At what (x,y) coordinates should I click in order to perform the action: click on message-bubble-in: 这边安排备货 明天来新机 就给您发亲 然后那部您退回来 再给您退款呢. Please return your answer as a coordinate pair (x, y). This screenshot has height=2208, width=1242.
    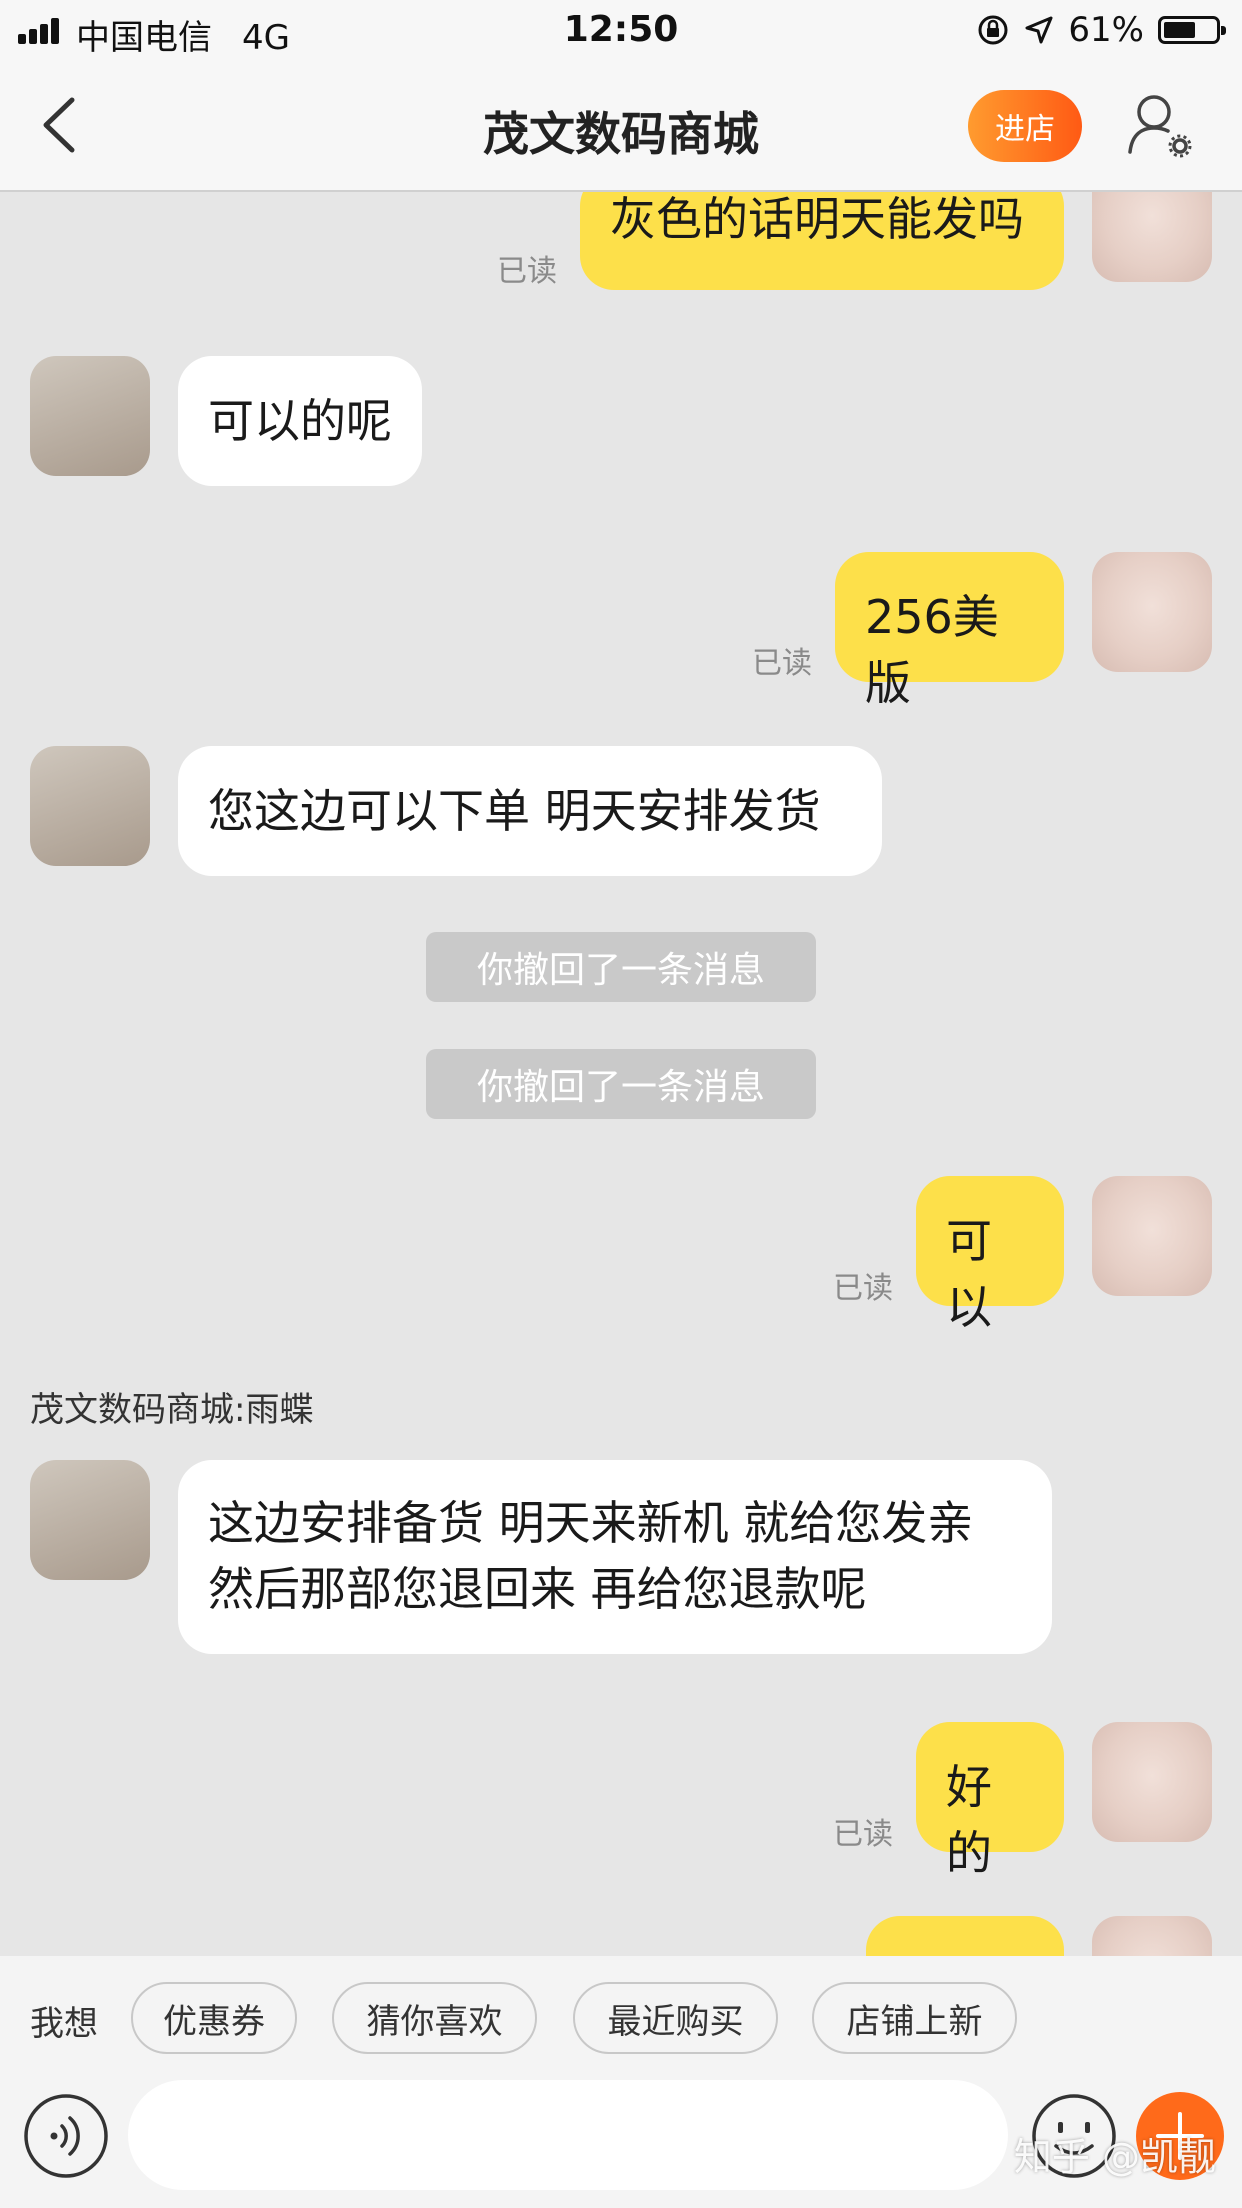
    Looking at the image, I should click on (615, 1557).